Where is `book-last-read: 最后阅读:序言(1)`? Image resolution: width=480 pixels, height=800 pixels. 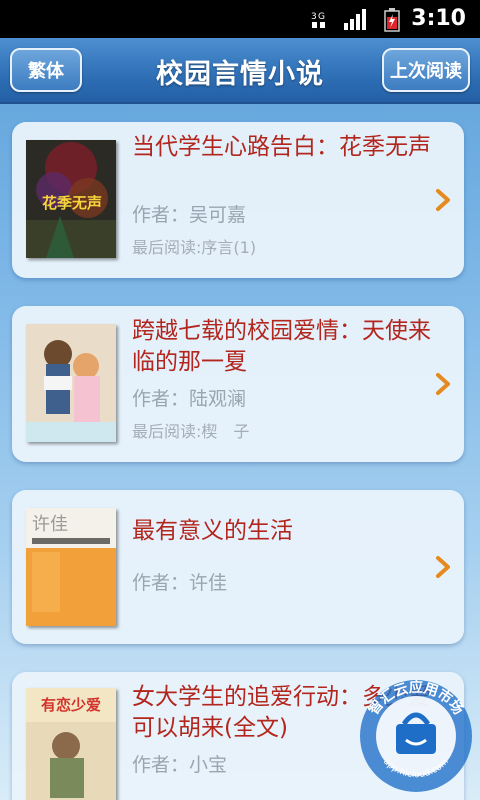
book-last-read: 最后阅读:序言(1) is located at coordinates (194, 247).